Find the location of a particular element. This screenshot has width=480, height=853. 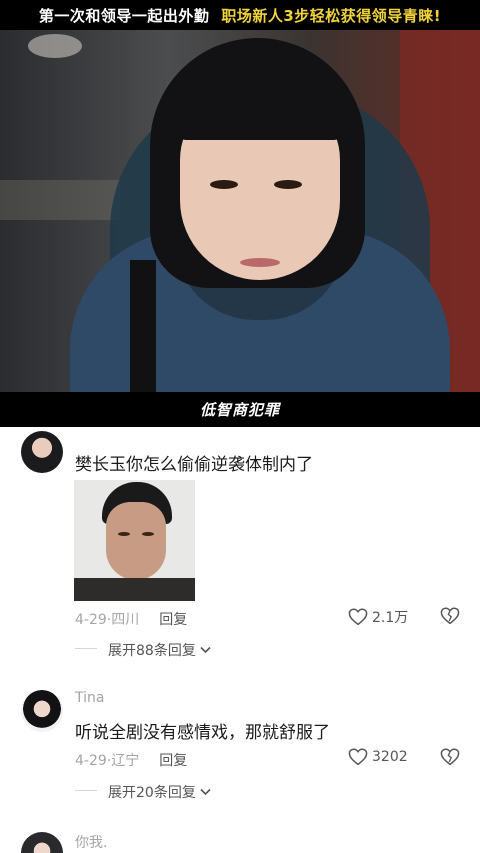

bangs is located at coordinates (260, 105).